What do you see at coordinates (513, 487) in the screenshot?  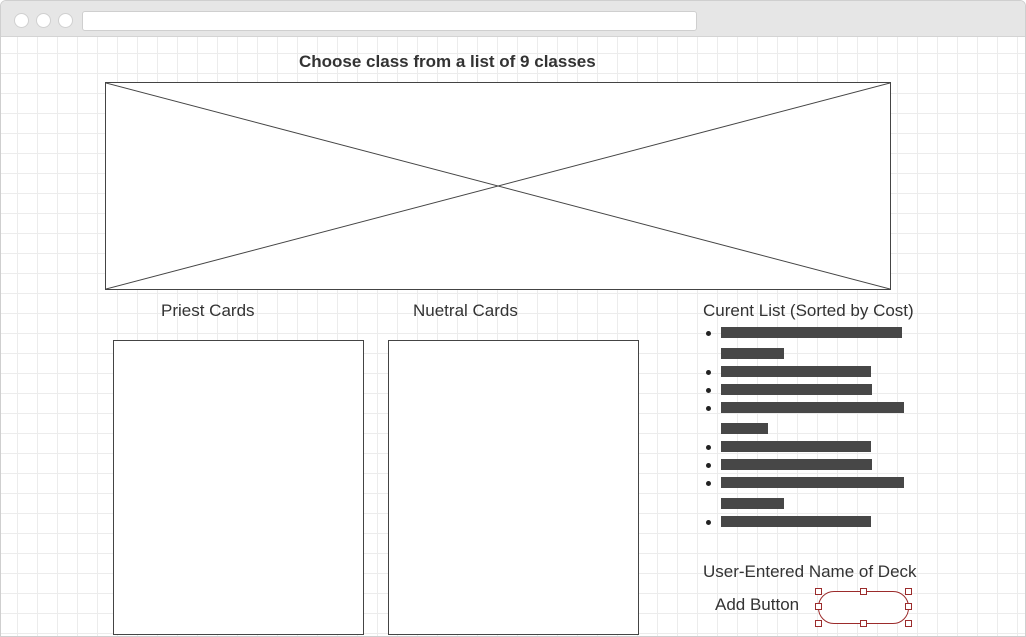 I see `neutral-cards-panel` at bounding box center [513, 487].